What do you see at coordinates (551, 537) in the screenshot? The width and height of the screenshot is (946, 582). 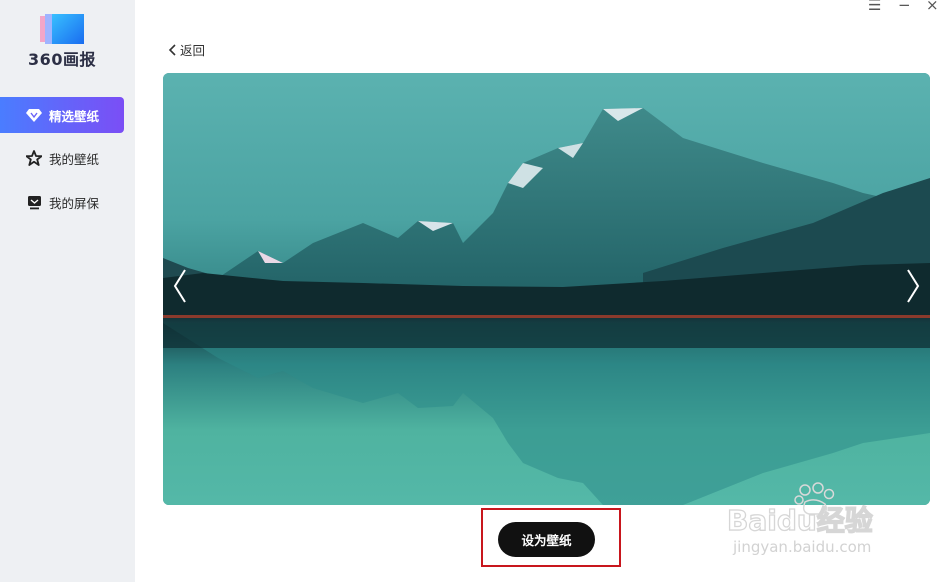 I see `highlight-box` at bounding box center [551, 537].